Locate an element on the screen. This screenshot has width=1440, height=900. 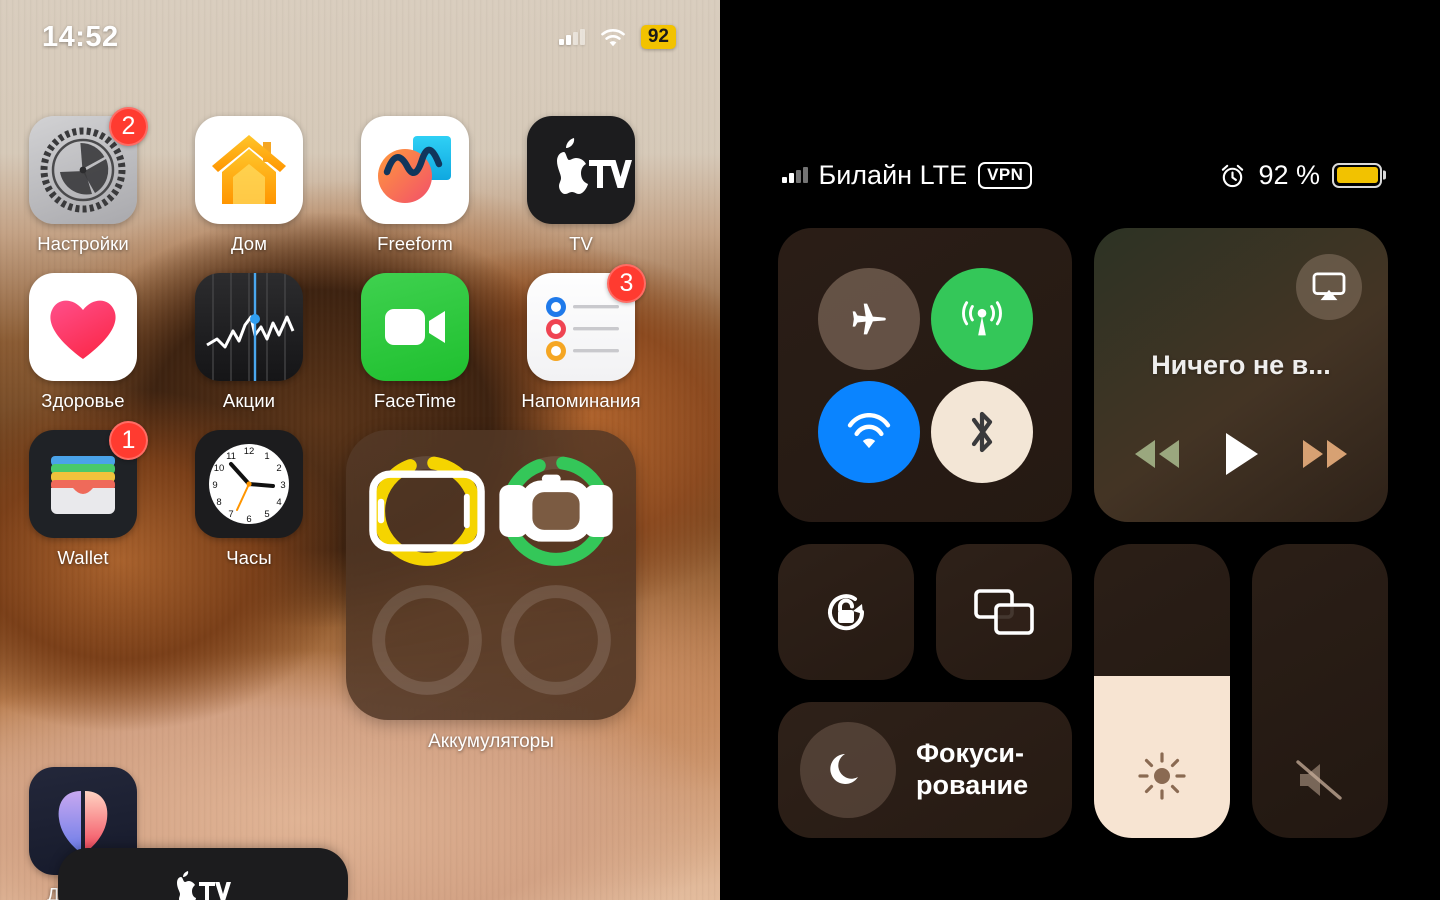
apple-watch-glyph-icon is located at coordinates (556, 511).